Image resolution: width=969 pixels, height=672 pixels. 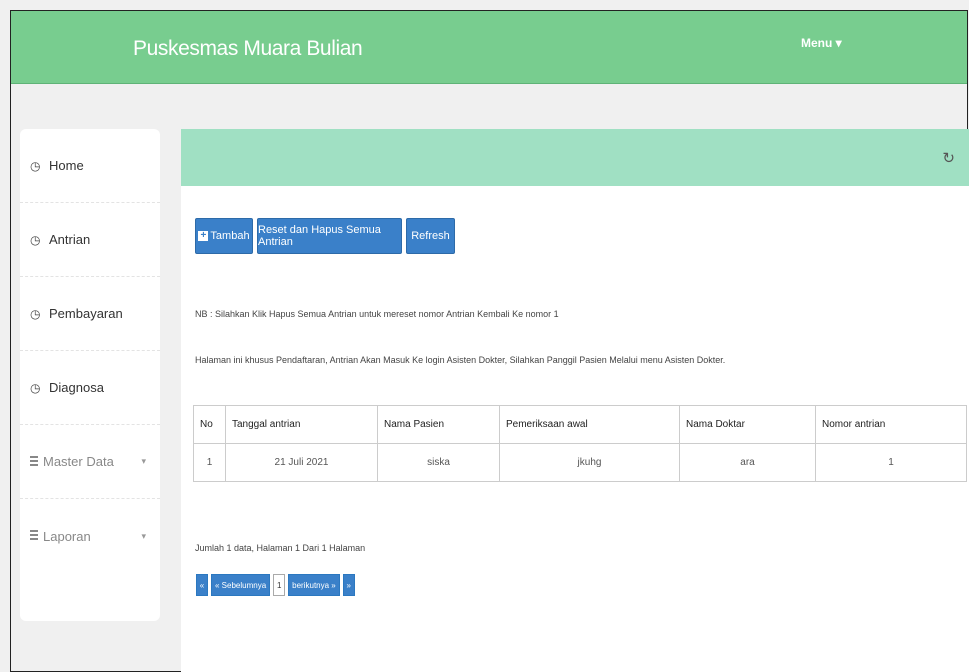 I want to click on menu-dropdown: Menu ▾, so click(x=821, y=43).